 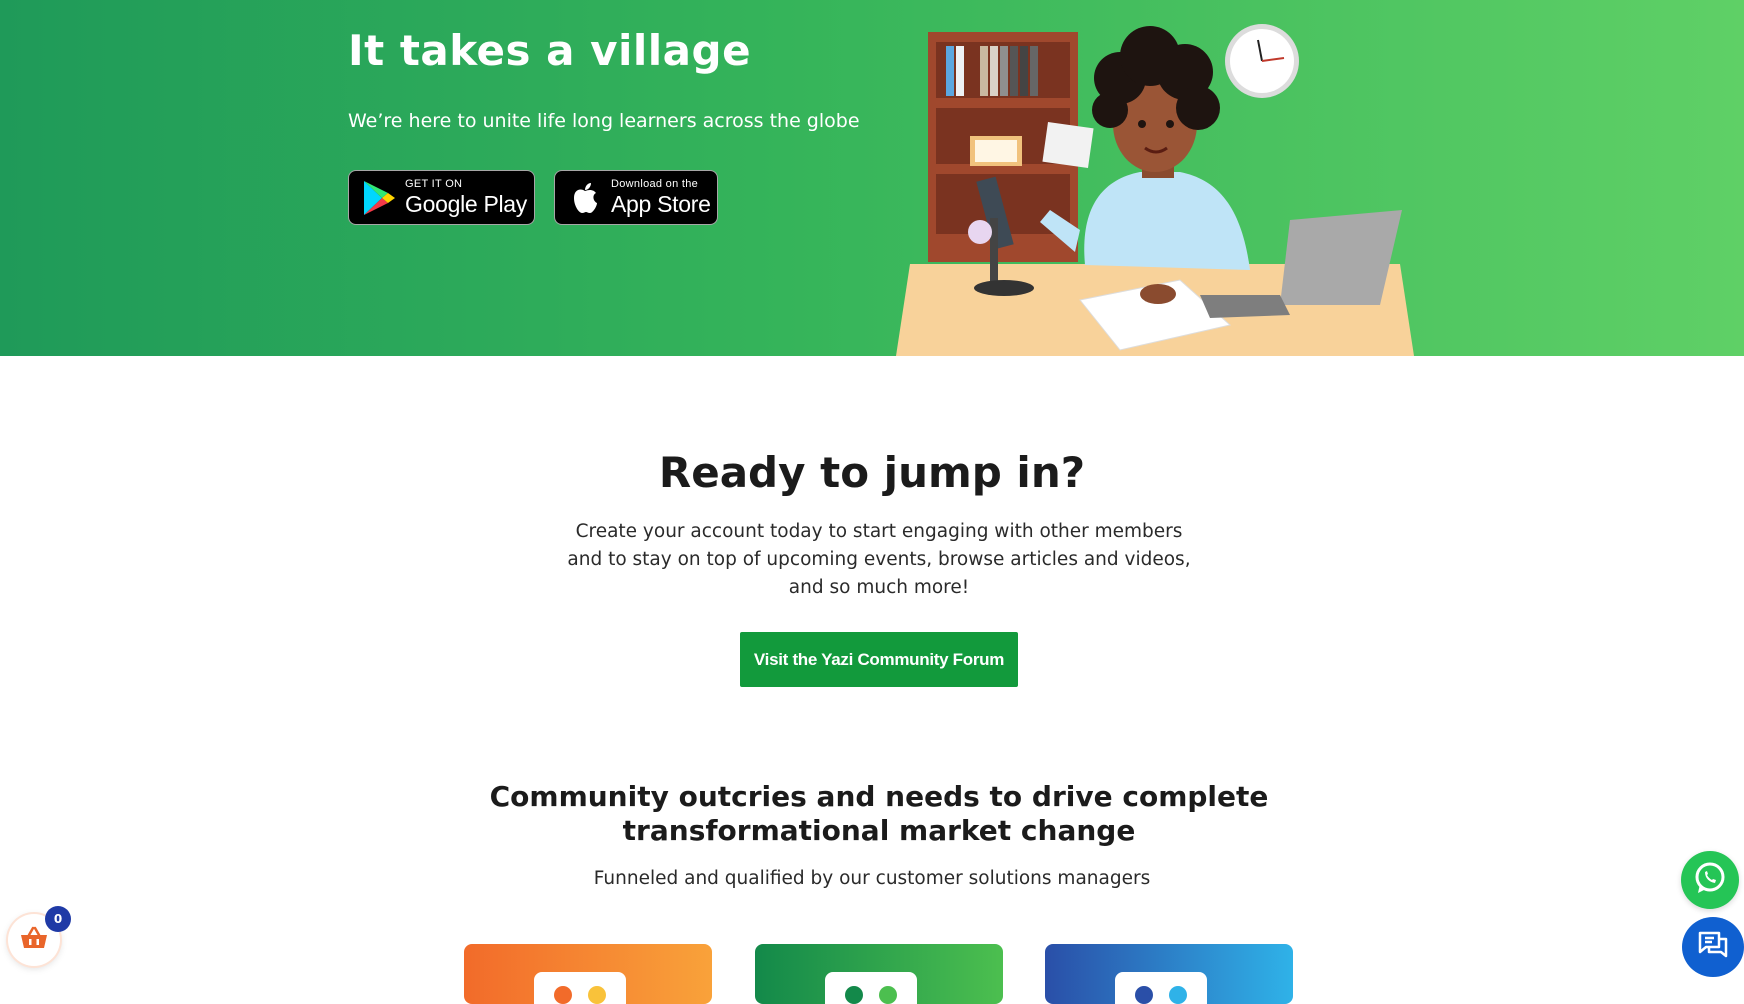 I want to click on google-play-small-label: GET IT ON, so click(x=434, y=184).